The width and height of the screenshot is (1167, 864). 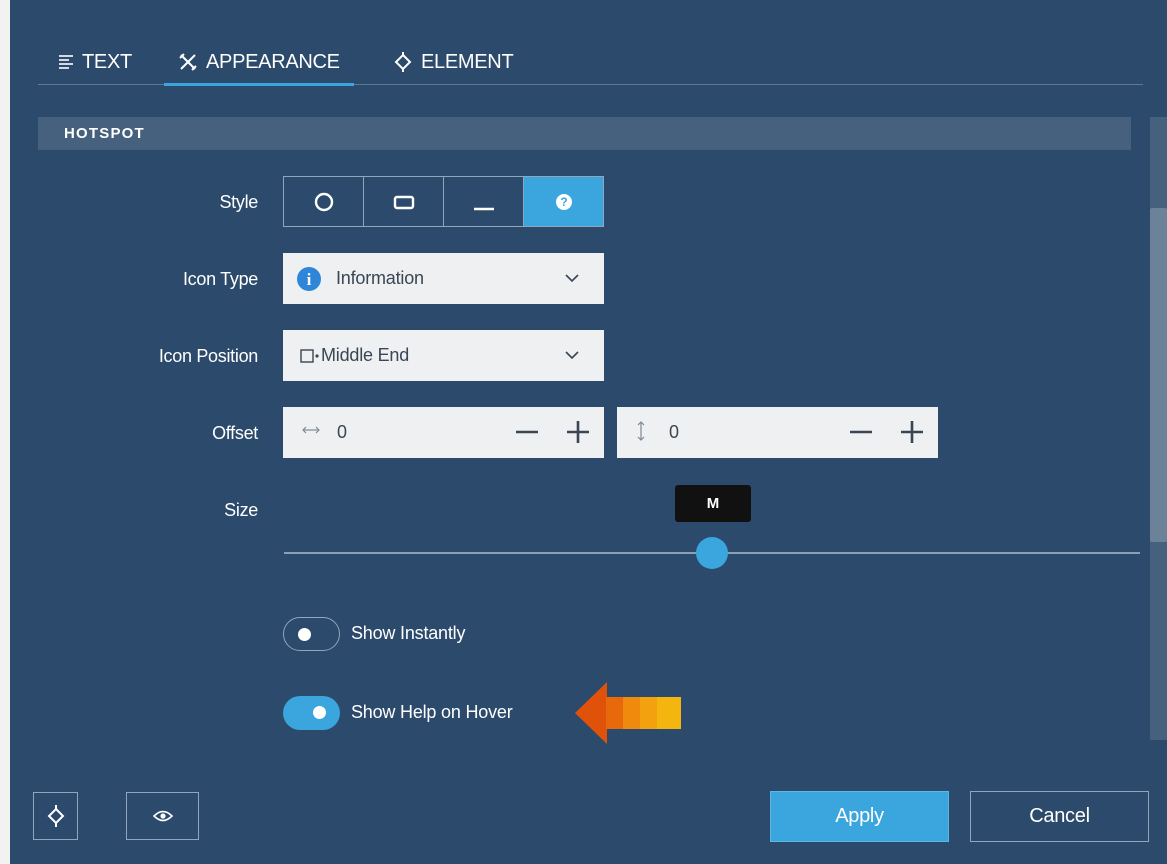 What do you see at coordinates (719, 432) in the screenshot?
I see `offset-y-input` at bounding box center [719, 432].